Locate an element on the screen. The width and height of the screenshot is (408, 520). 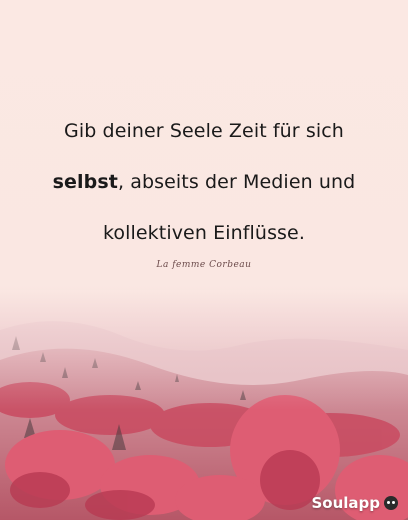
soulapp-watermark: Soulapp is located at coordinates (354, 503).